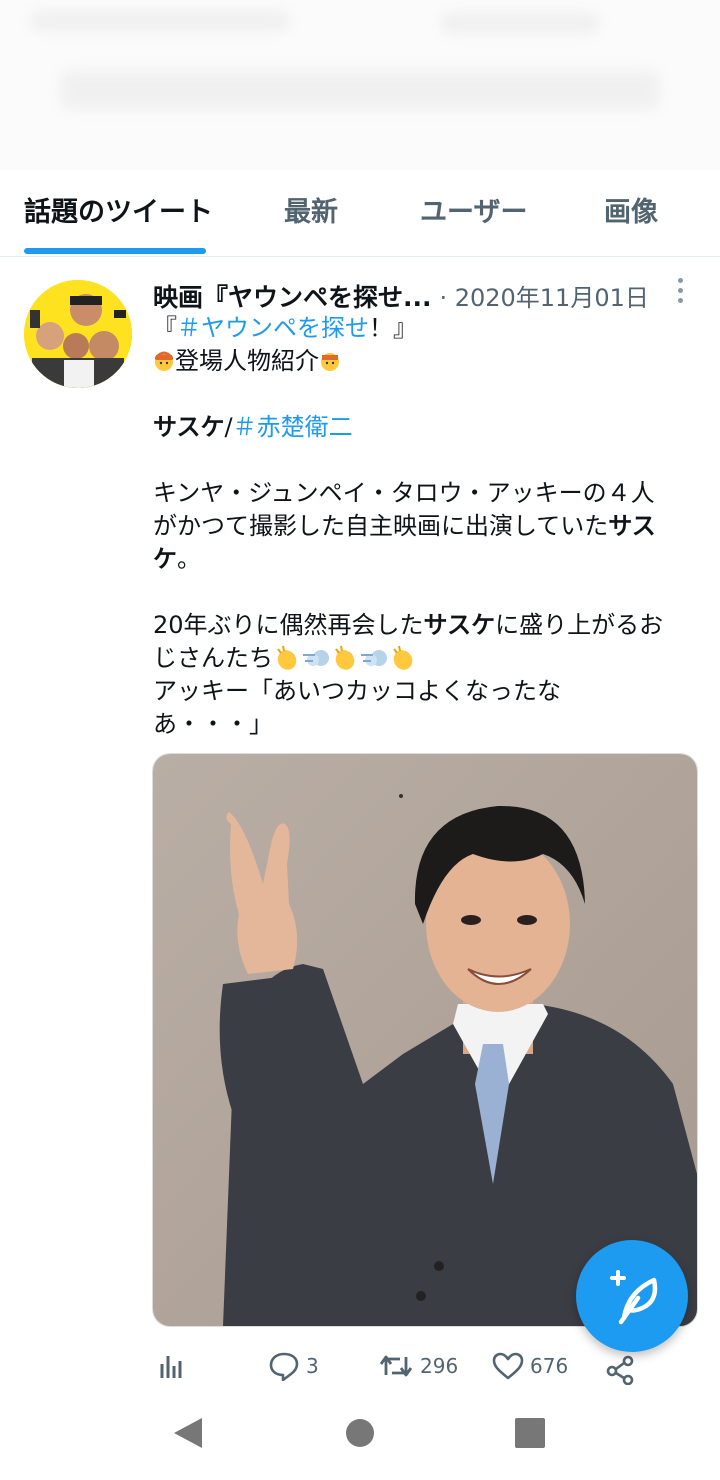 This screenshot has width=720, height=1480. What do you see at coordinates (273, 328) in the screenshot?
I see `hashtag-link: ＃ヤウンペを探せ` at bounding box center [273, 328].